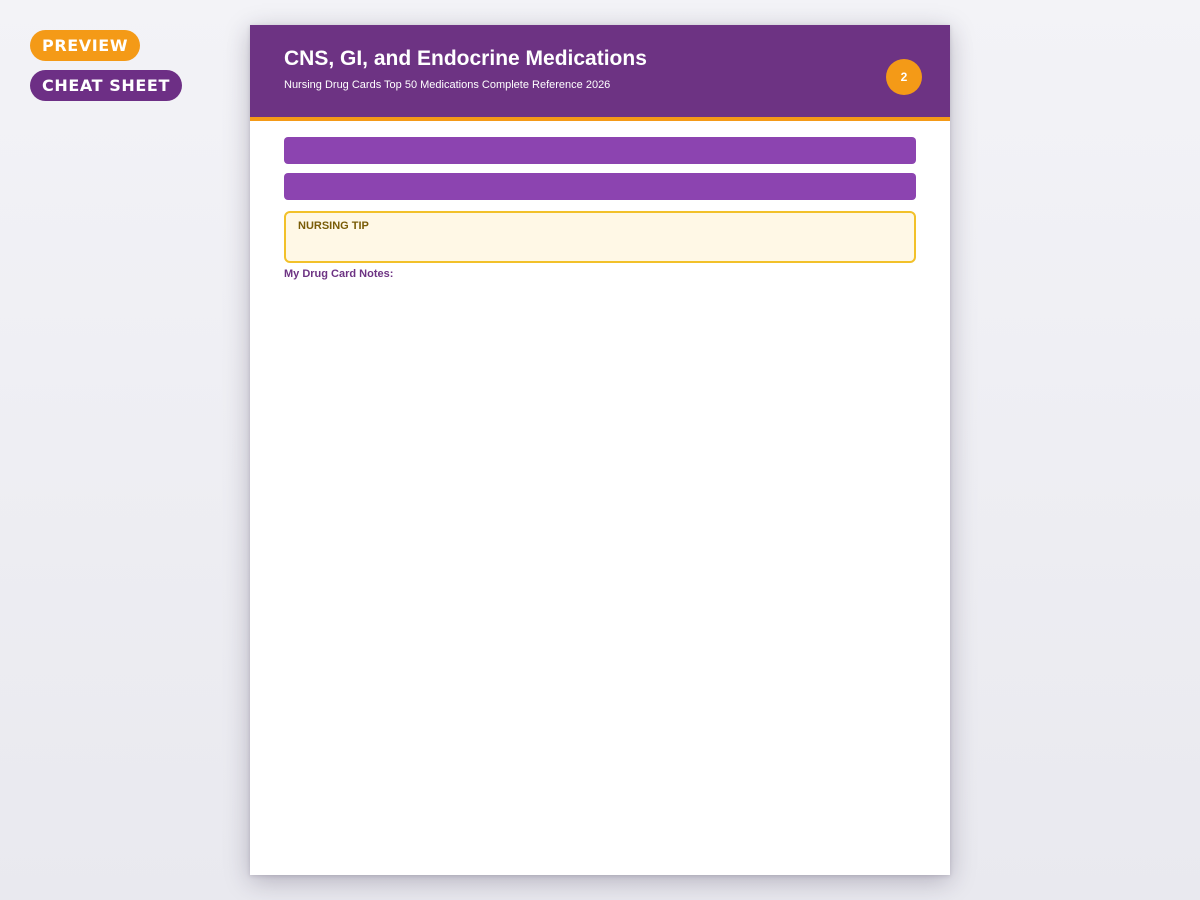 This screenshot has width=1200, height=900. I want to click on nursing-tip-box: NURSING TIP, so click(600, 237).